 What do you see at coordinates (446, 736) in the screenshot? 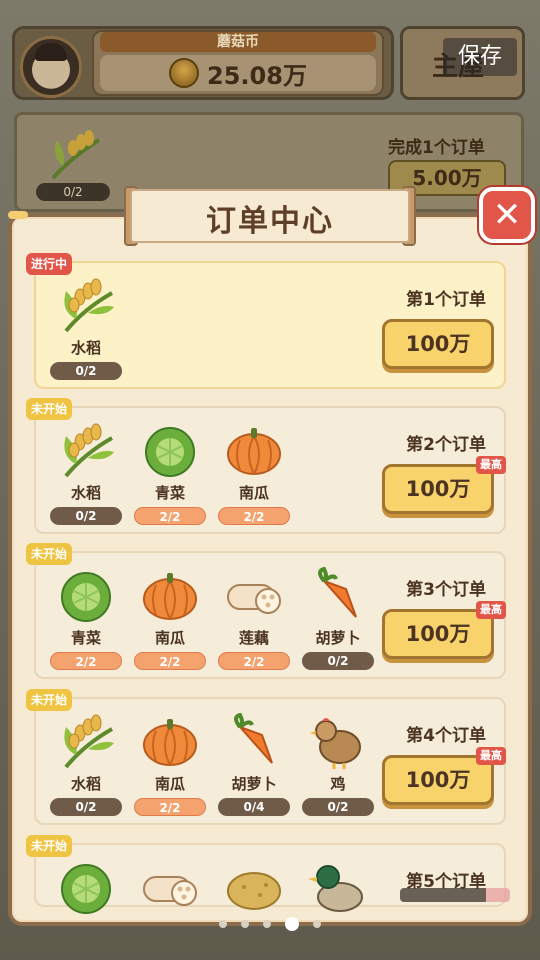
I see `order-title: 第4个订单` at bounding box center [446, 736].